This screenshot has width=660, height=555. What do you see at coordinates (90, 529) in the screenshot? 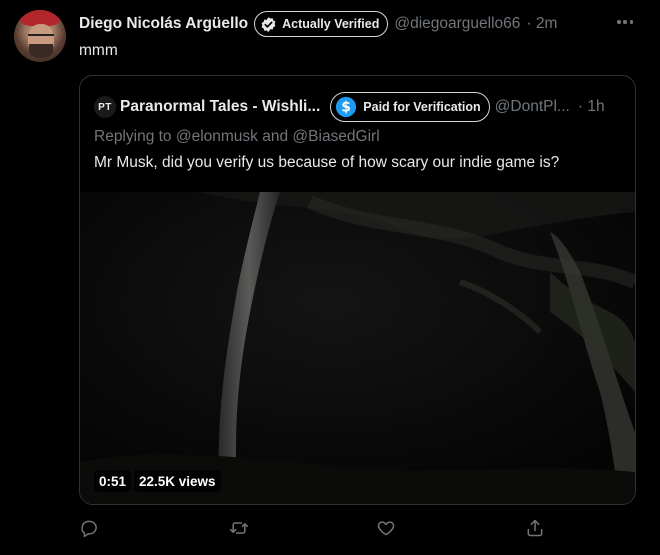
I see `reply-icon` at bounding box center [90, 529].